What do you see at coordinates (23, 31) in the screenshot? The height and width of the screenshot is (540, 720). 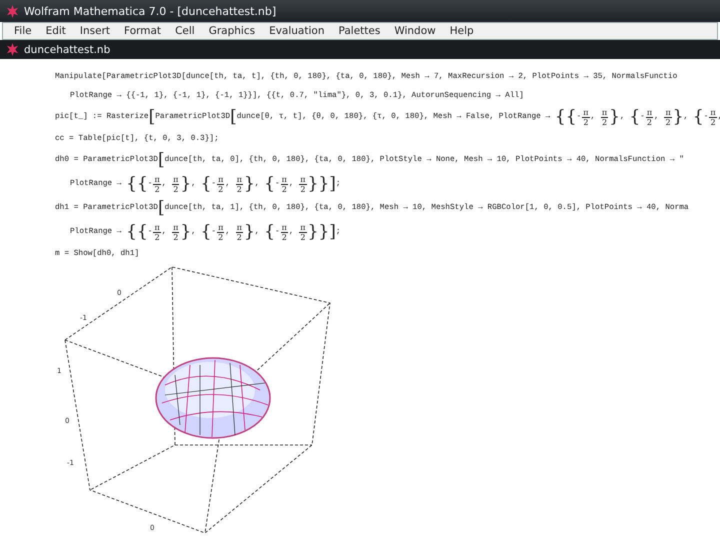 I see `menu-item: File` at bounding box center [23, 31].